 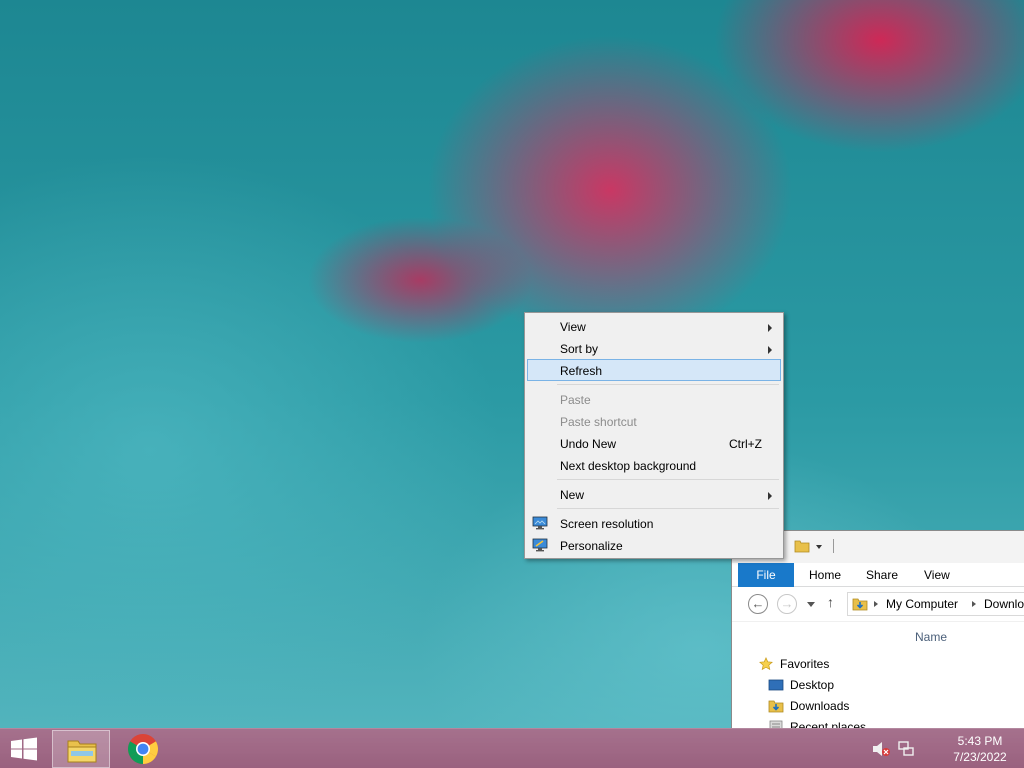 What do you see at coordinates (882, 575) in the screenshot?
I see `tab-share: Share` at bounding box center [882, 575].